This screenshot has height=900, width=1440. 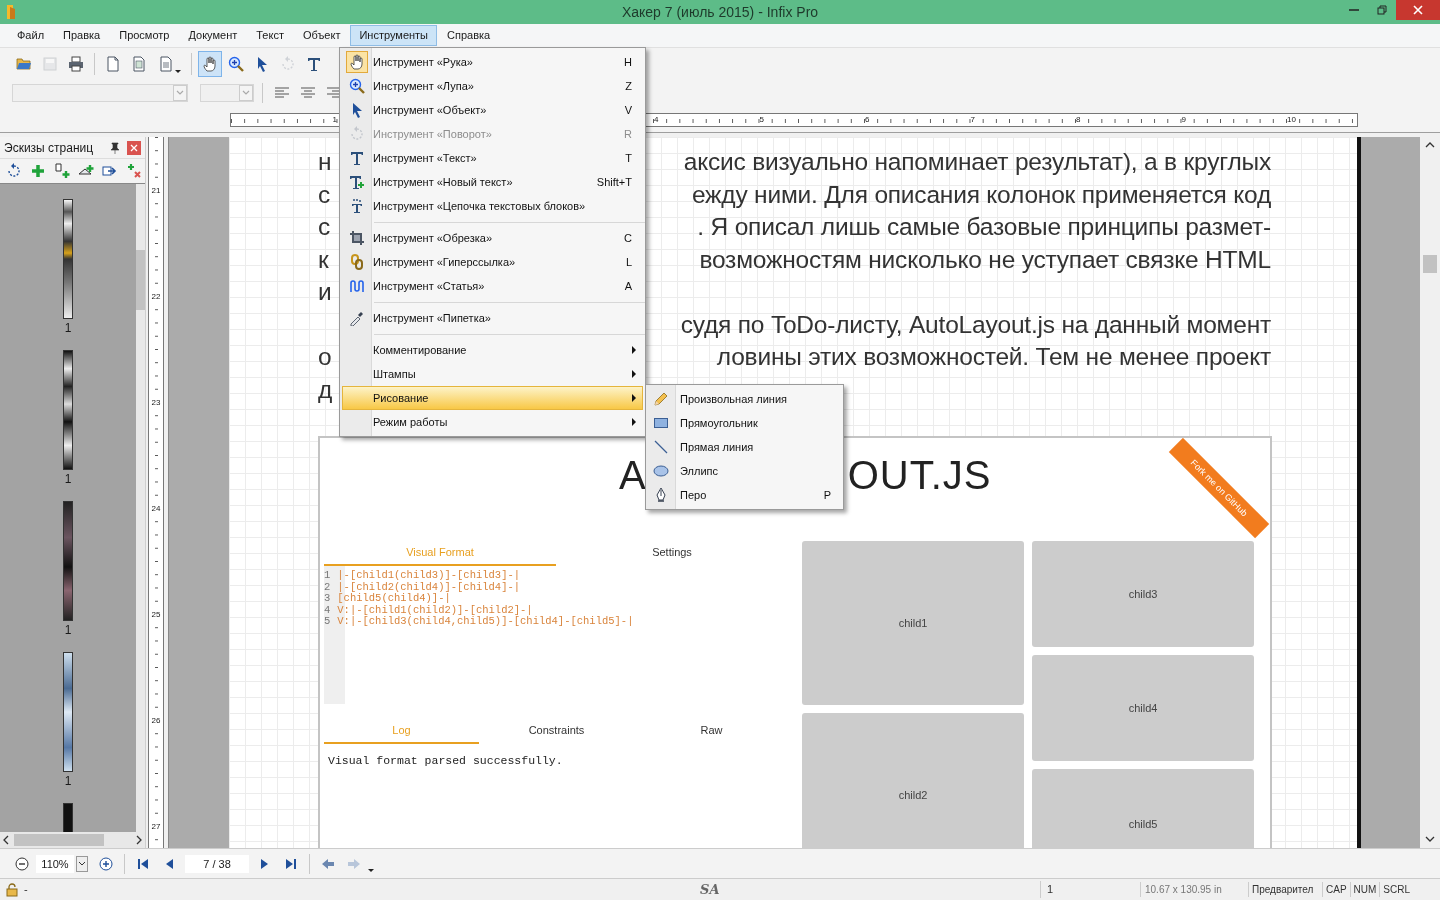 I want to click on vertical-scrollbar, so click(x=140, y=508).